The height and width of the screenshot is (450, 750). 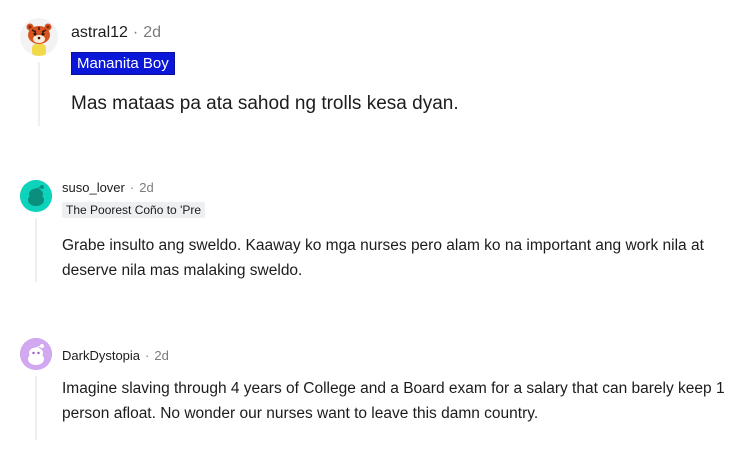 I want to click on user-flair: Mananita Boy, so click(x=123, y=63).